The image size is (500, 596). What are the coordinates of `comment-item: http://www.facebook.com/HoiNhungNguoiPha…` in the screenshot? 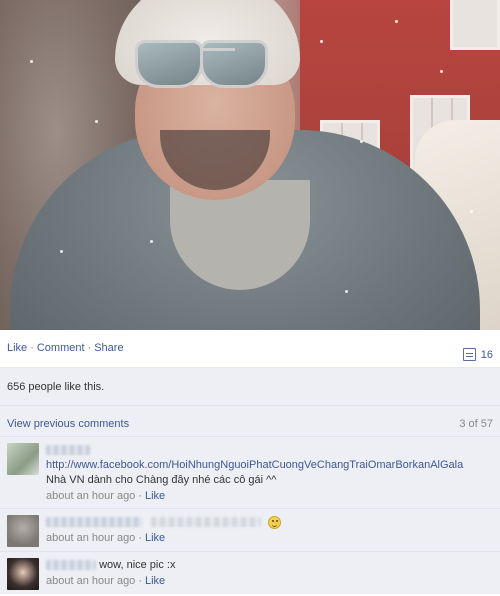 It's located at (250, 473).